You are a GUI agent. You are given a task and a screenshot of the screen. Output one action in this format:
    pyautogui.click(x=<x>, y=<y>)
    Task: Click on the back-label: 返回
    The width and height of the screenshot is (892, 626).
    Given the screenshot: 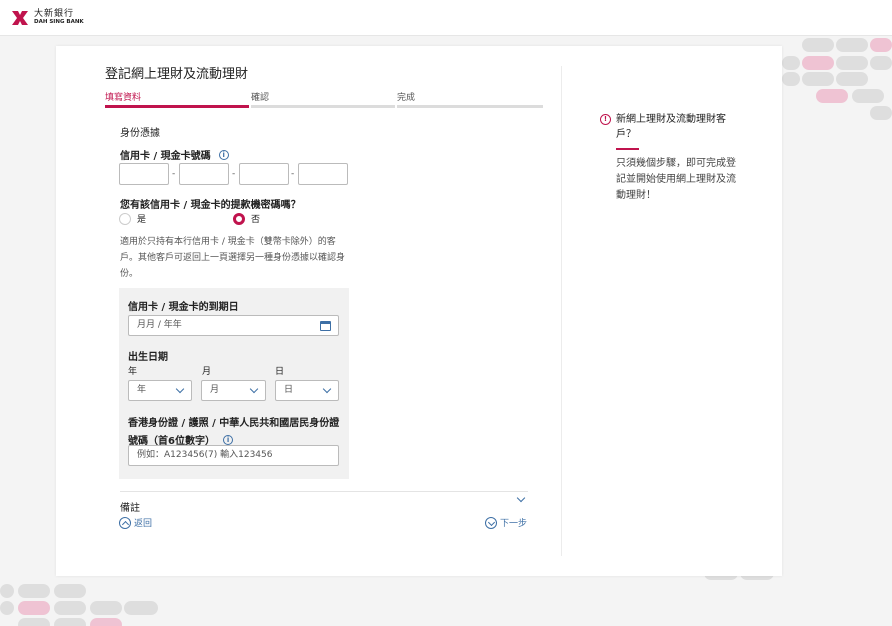 What is the action you would take?
    pyautogui.click(x=143, y=524)
    